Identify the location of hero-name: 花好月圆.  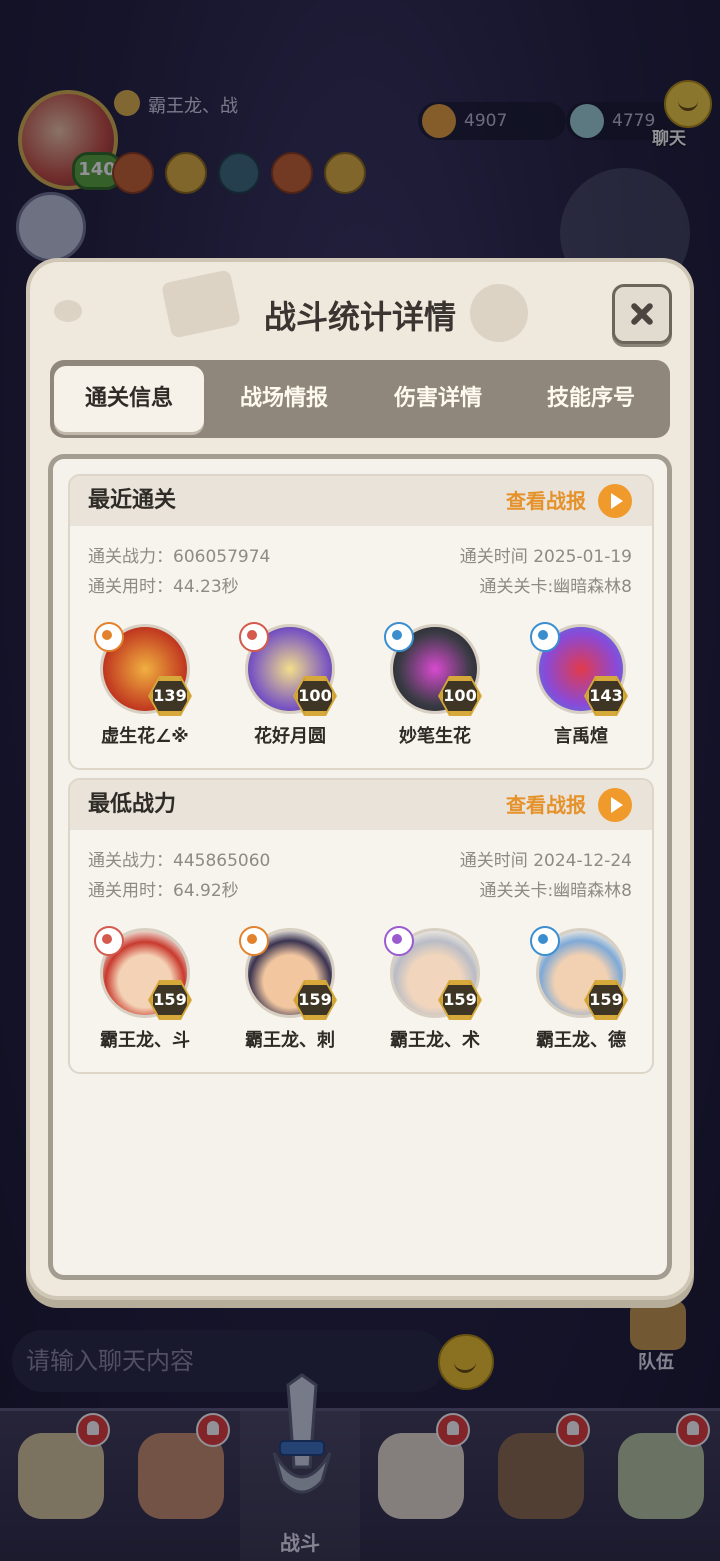
(290, 736).